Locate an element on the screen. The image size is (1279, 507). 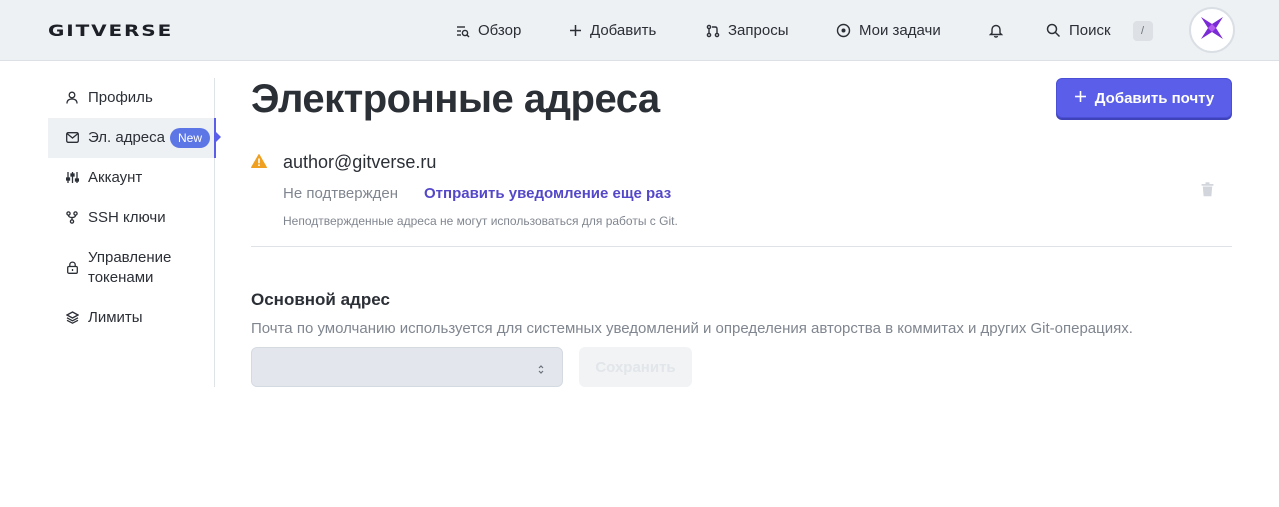
page-title: Электронные адреса is located at coordinates (455, 99).